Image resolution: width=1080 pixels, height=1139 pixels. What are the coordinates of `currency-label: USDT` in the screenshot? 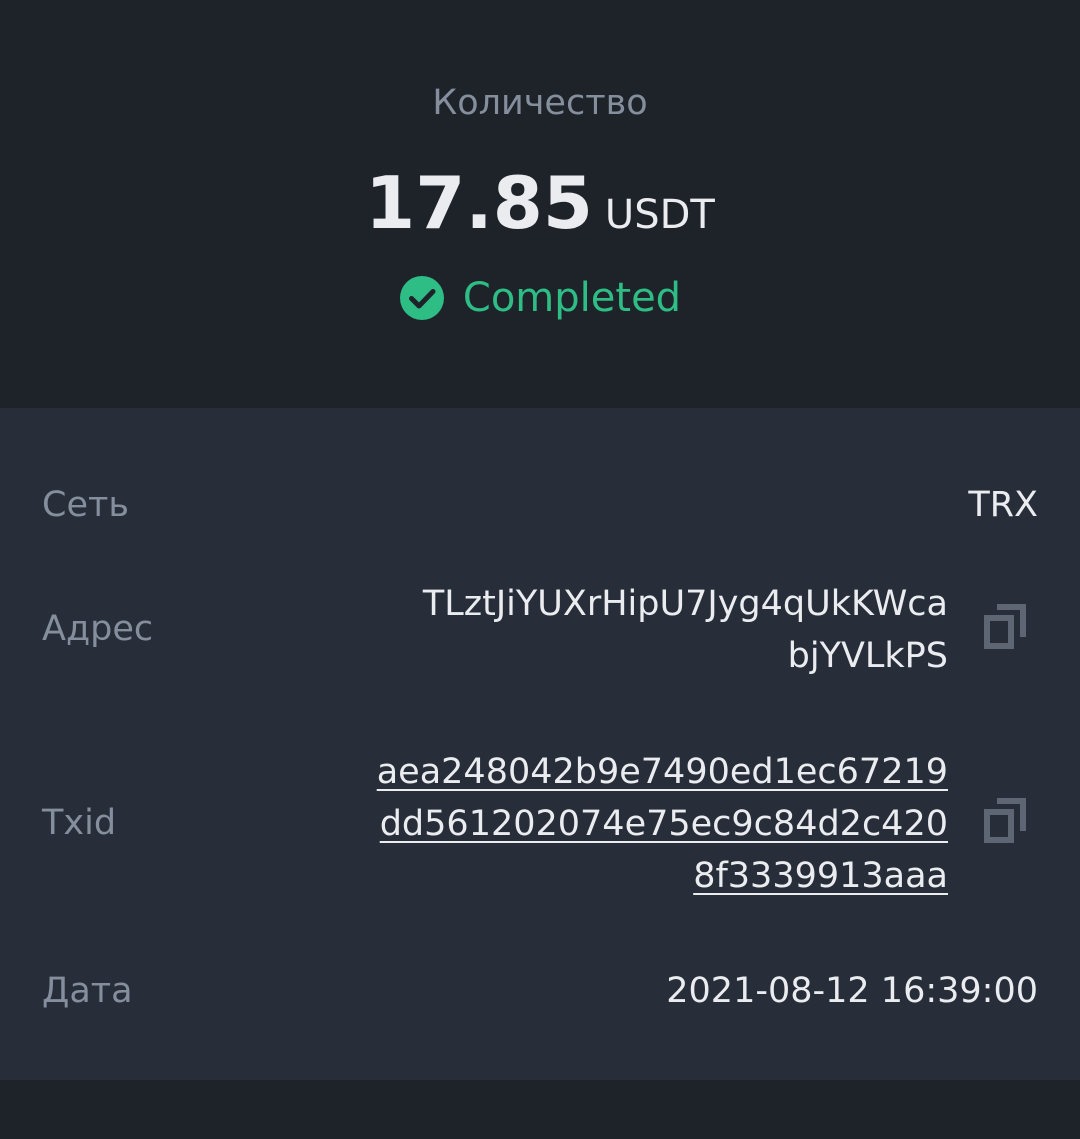 It's located at (659, 215).